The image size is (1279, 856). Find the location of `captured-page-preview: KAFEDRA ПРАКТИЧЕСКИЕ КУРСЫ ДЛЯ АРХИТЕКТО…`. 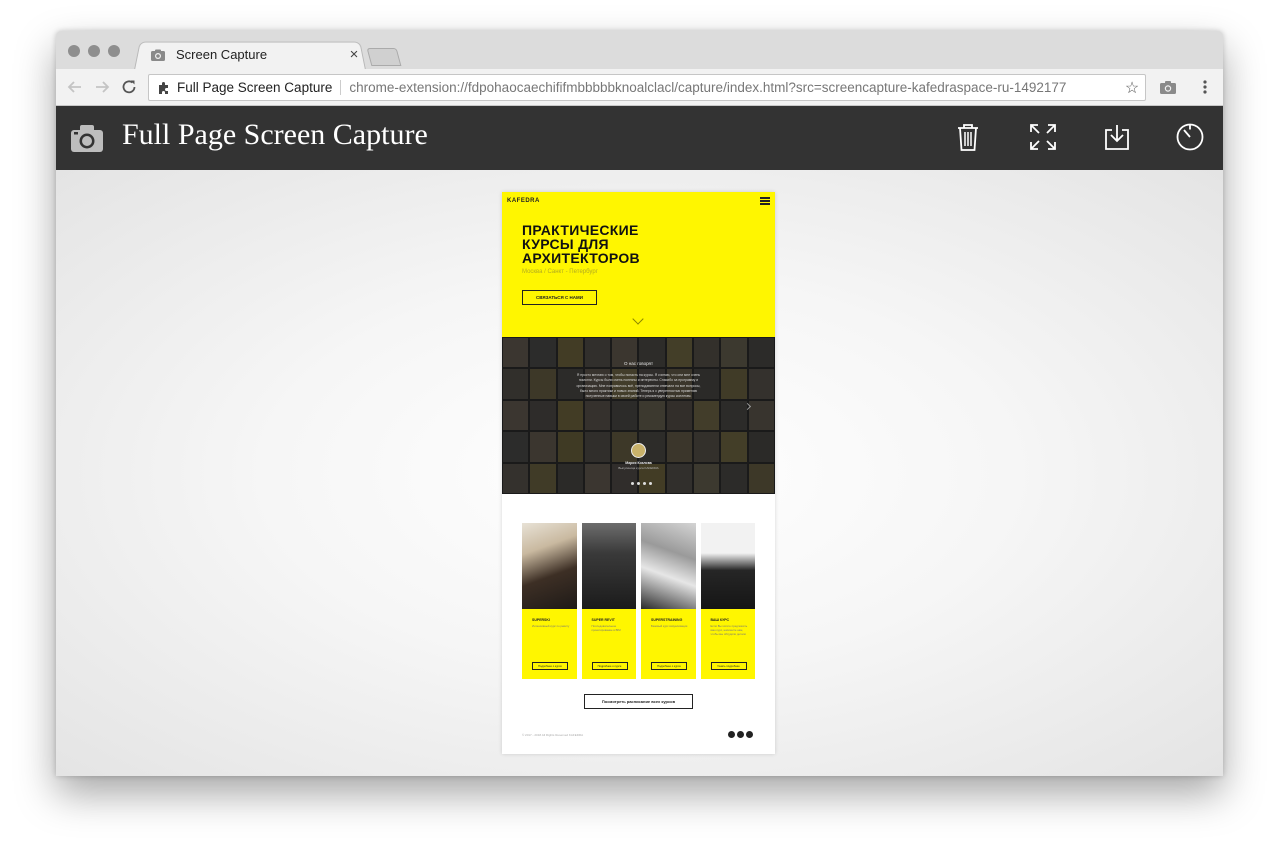

captured-page-preview: KAFEDRA ПРАКТИЧЕСКИЕ КУРСЫ ДЛЯ АРХИТЕКТО… is located at coordinates (638, 473).